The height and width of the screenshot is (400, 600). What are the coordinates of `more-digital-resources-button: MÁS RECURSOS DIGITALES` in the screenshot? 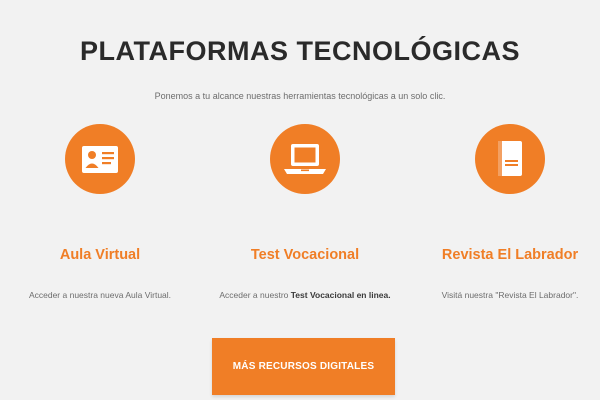 It's located at (303, 366).